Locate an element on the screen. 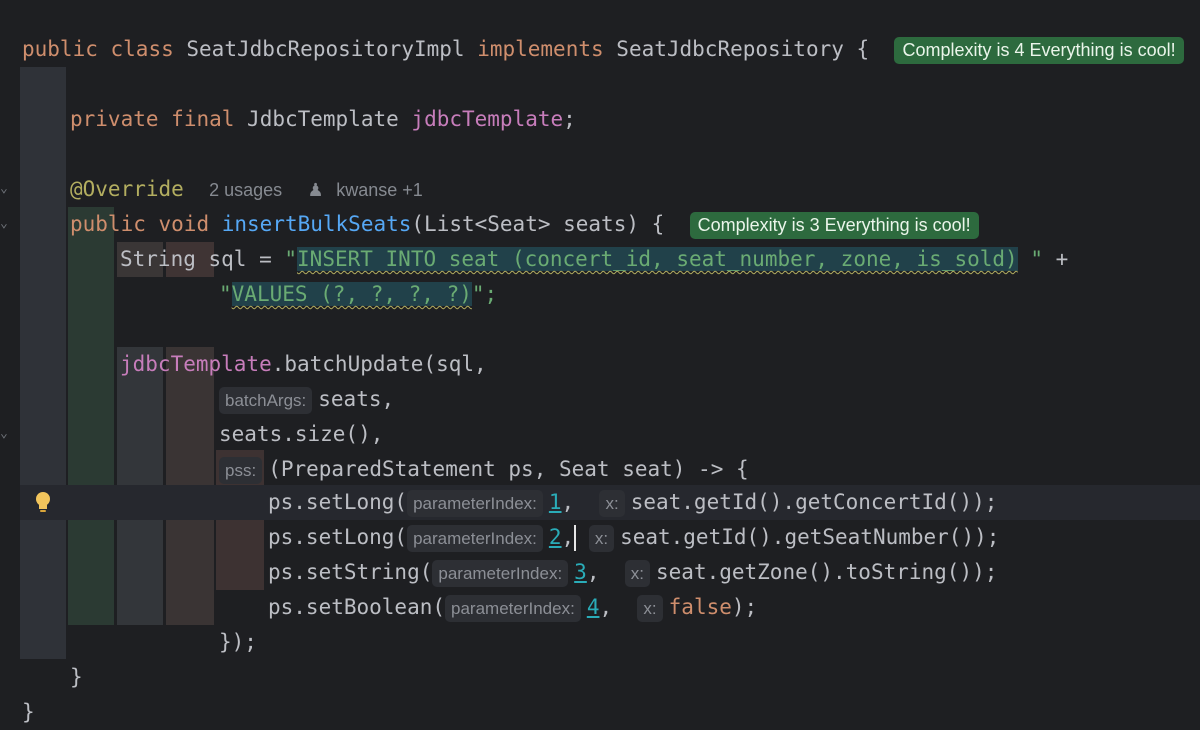  string-quote-close: "; is located at coordinates (484, 294).